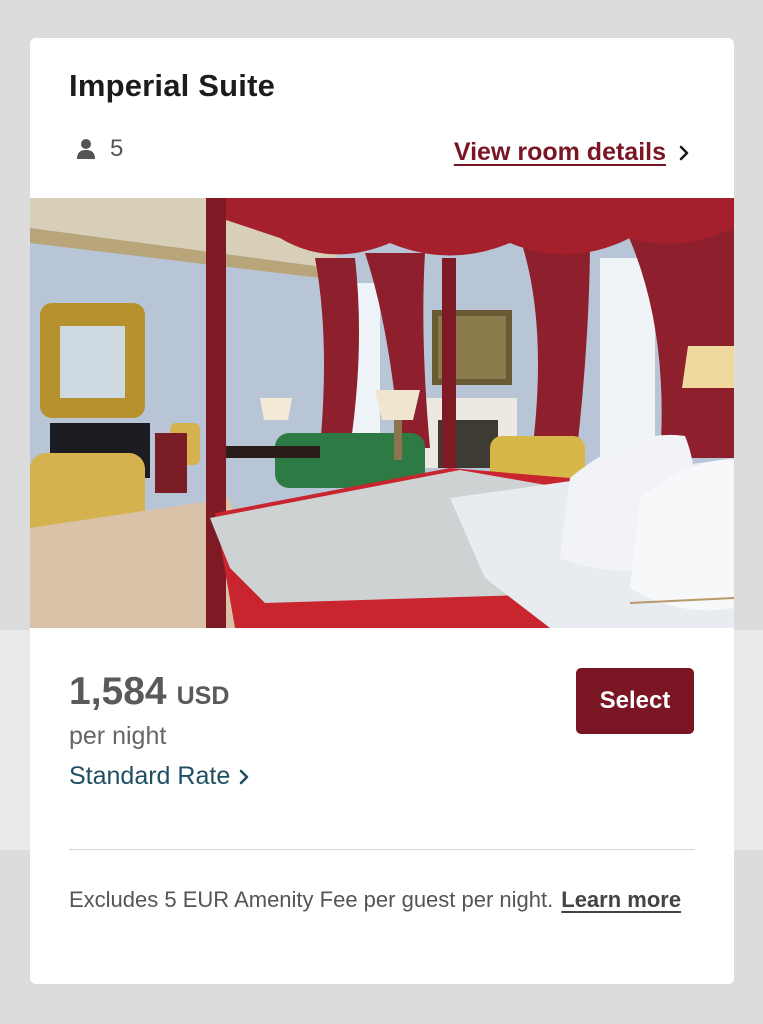  I want to click on view-room-details-link: View room details, so click(572, 152).